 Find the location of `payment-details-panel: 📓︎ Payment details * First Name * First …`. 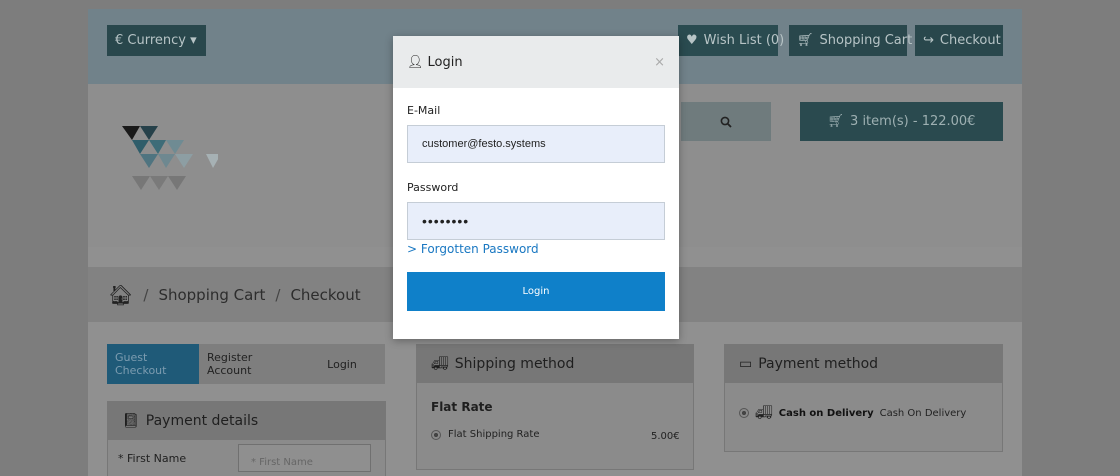

payment-details-panel: 📓︎ Payment details * First Name * First … is located at coordinates (246, 438).